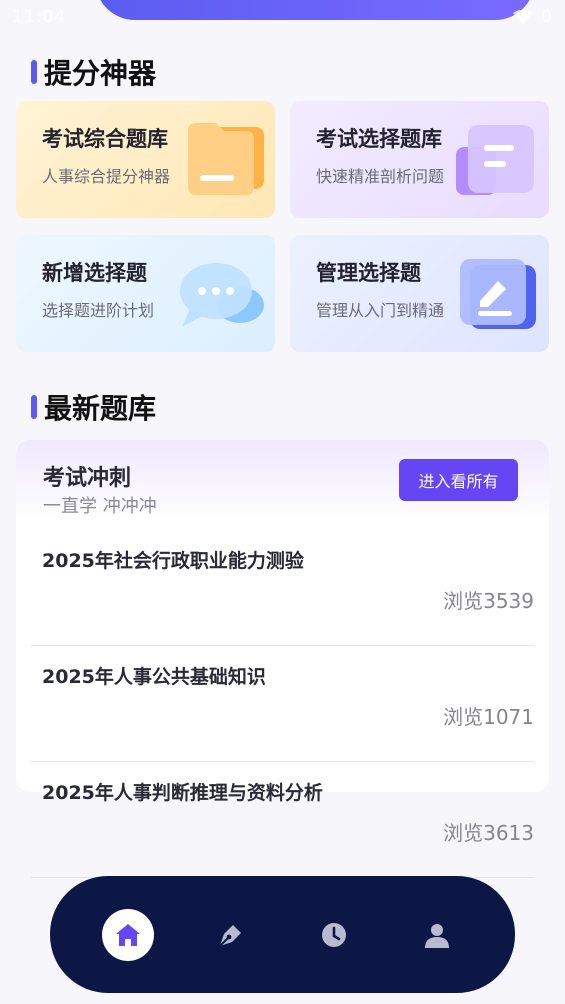  I want to click on nav-practice, so click(231, 935).